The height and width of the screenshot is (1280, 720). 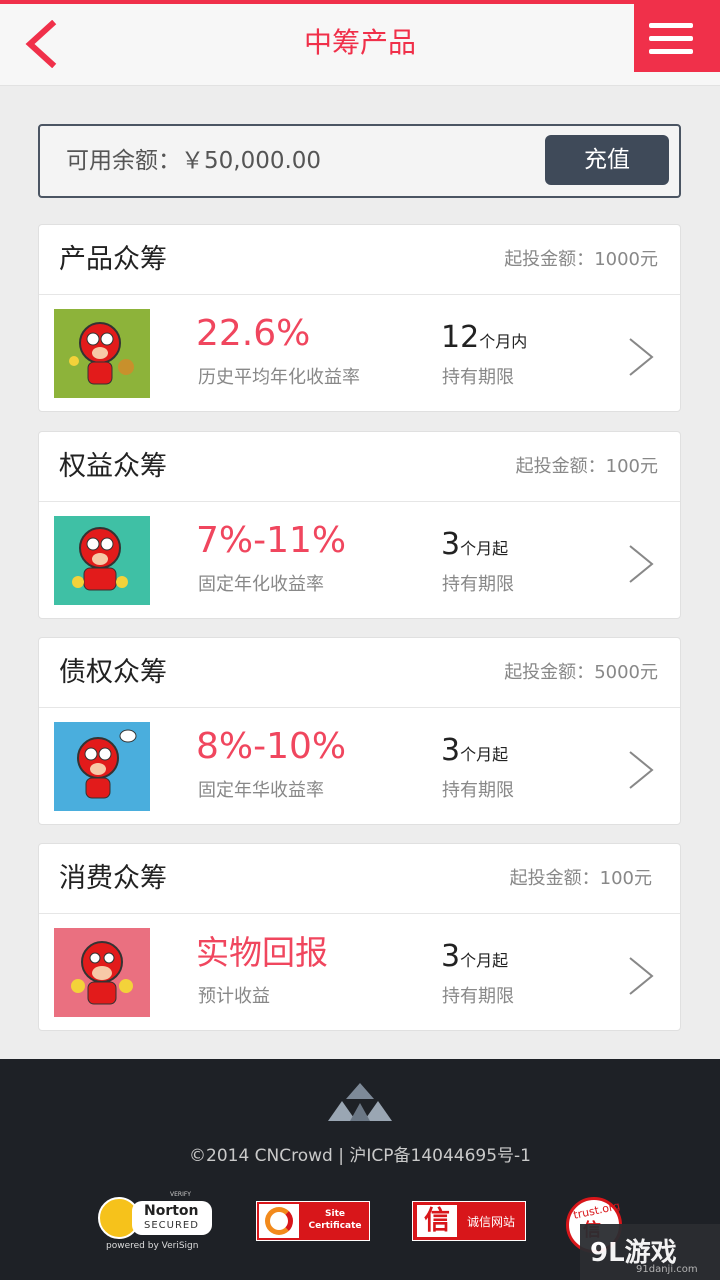 I want to click on card-header: 权益众筹 起投金额：100元, so click(x=359, y=467).